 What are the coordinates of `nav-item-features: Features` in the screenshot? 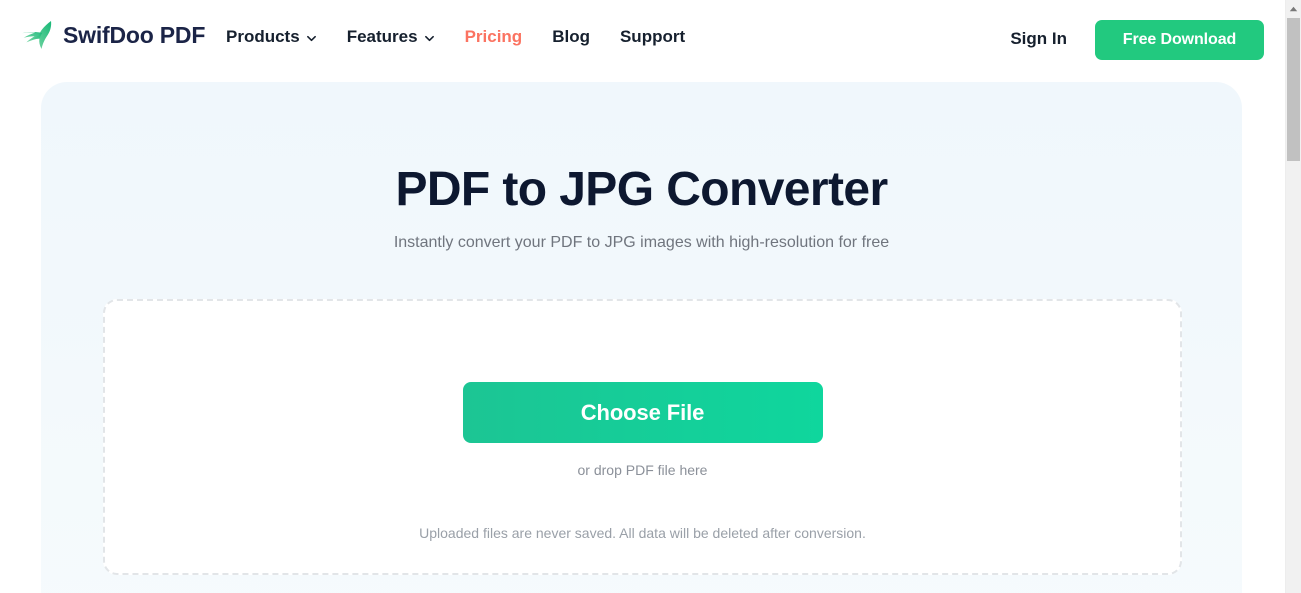 It's located at (391, 37).